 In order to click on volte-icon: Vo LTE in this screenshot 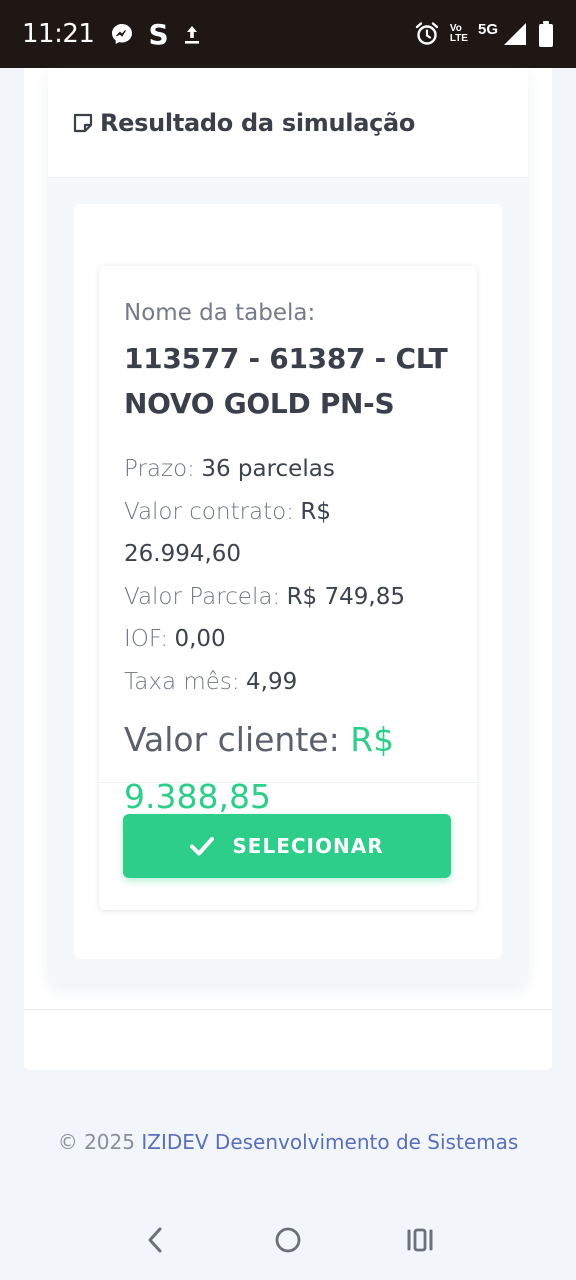, I will do `click(459, 34)`.